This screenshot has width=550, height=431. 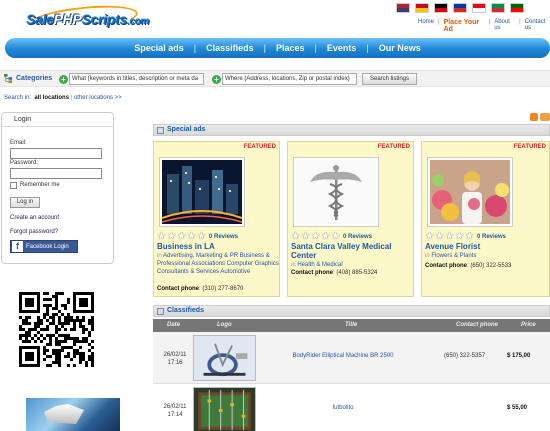 I want to click on tree-icon, so click(x=8, y=78).